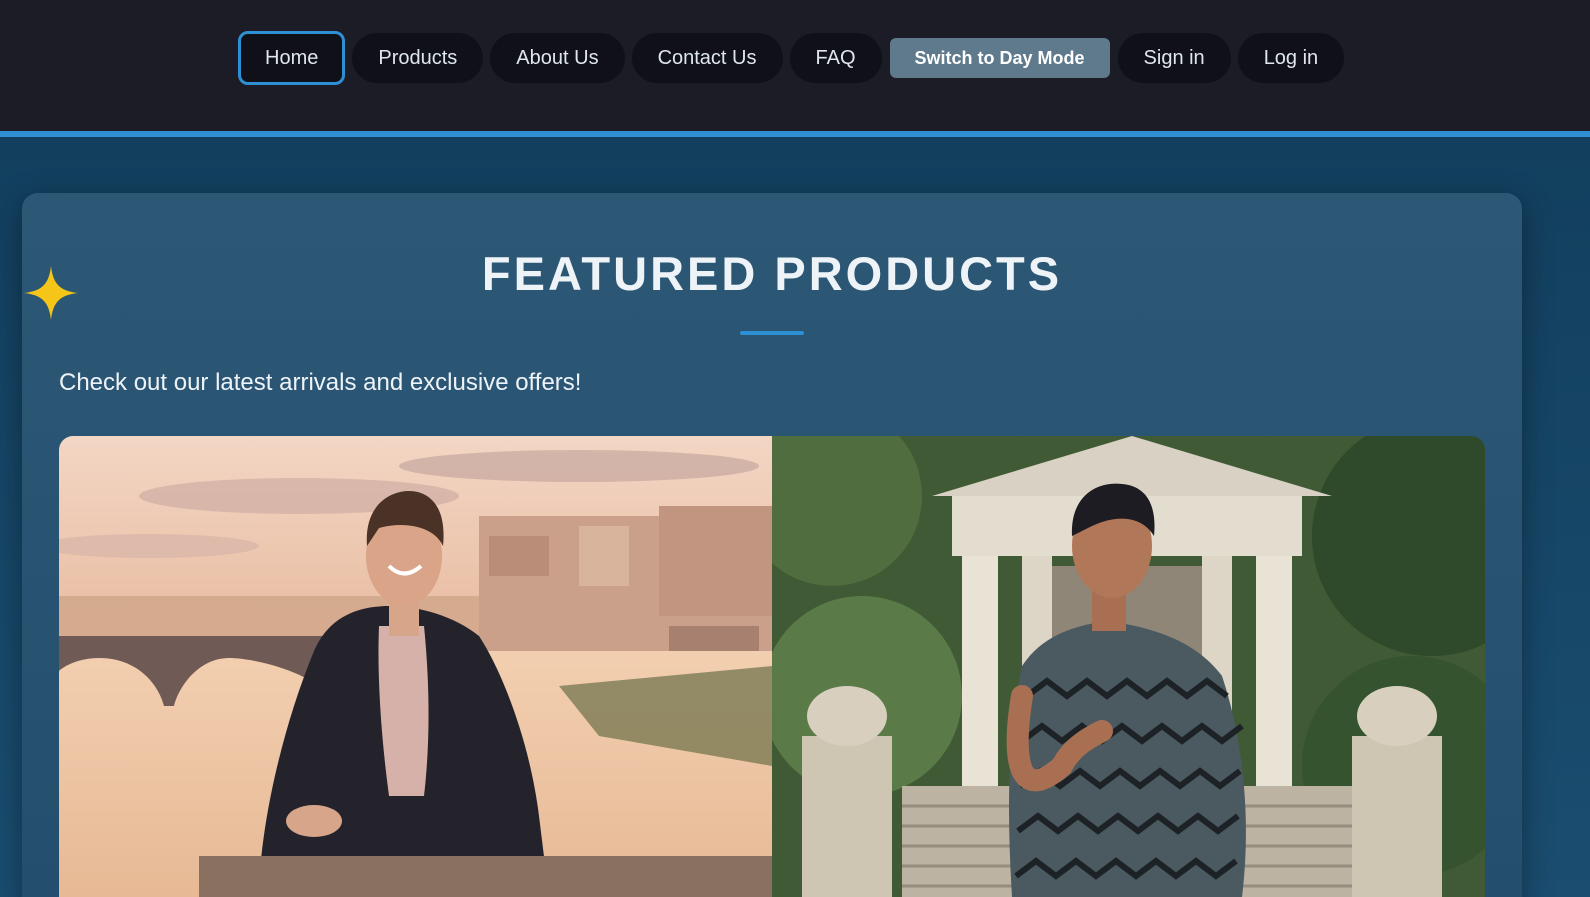 The height and width of the screenshot is (897, 1590). I want to click on nav-products: Products, so click(418, 58).